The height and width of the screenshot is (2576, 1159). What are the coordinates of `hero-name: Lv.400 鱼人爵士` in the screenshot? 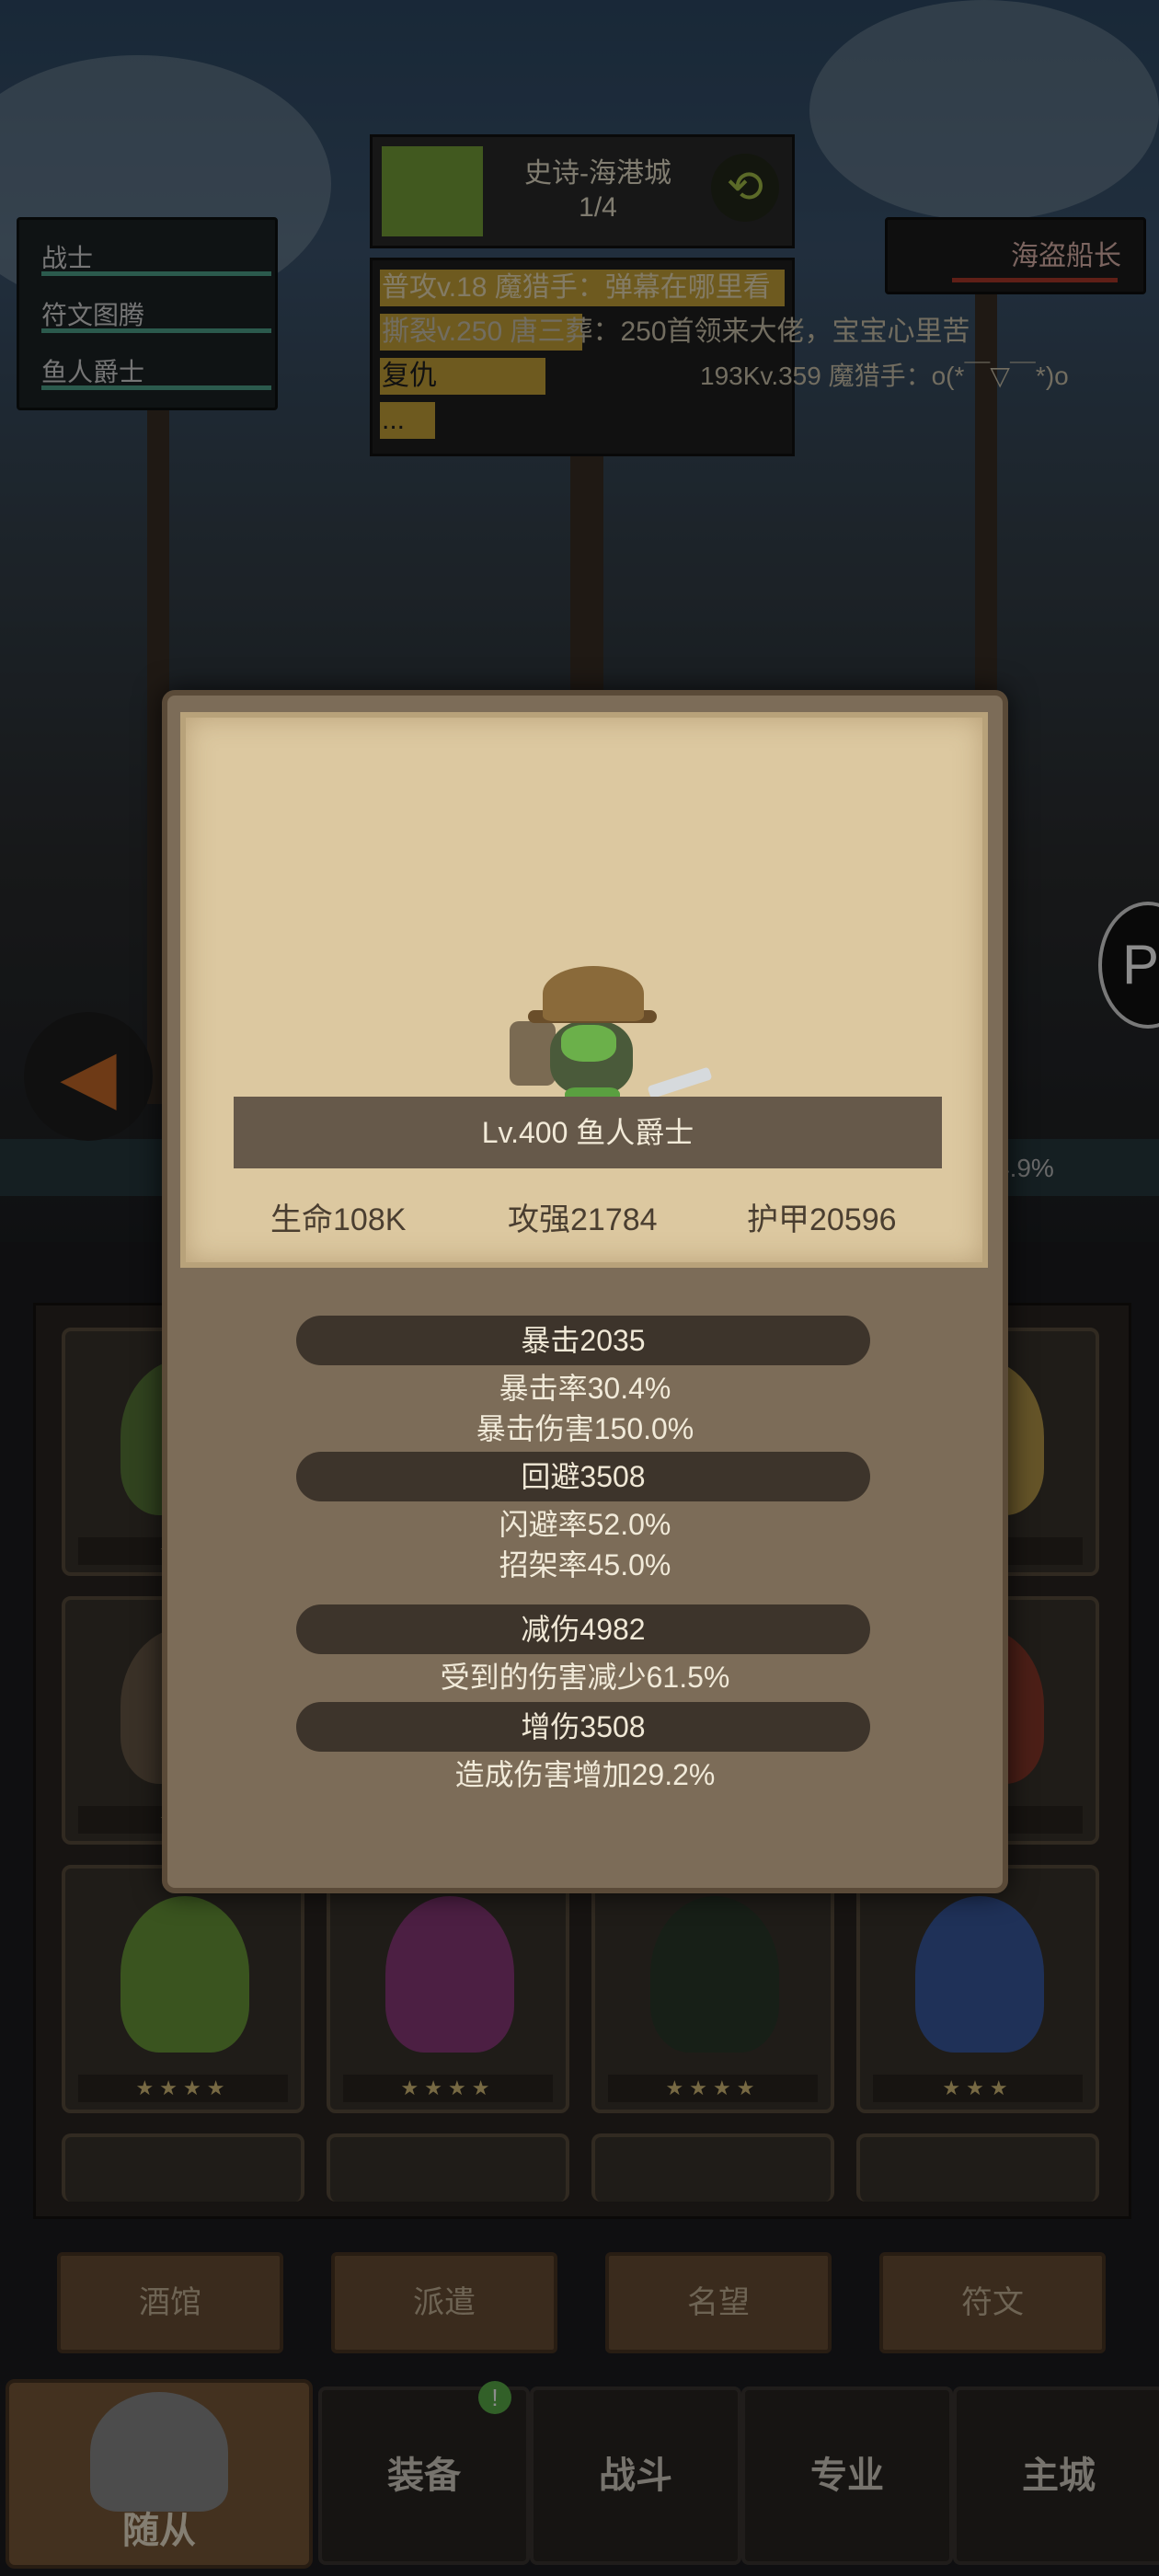 It's located at (588, 1132).